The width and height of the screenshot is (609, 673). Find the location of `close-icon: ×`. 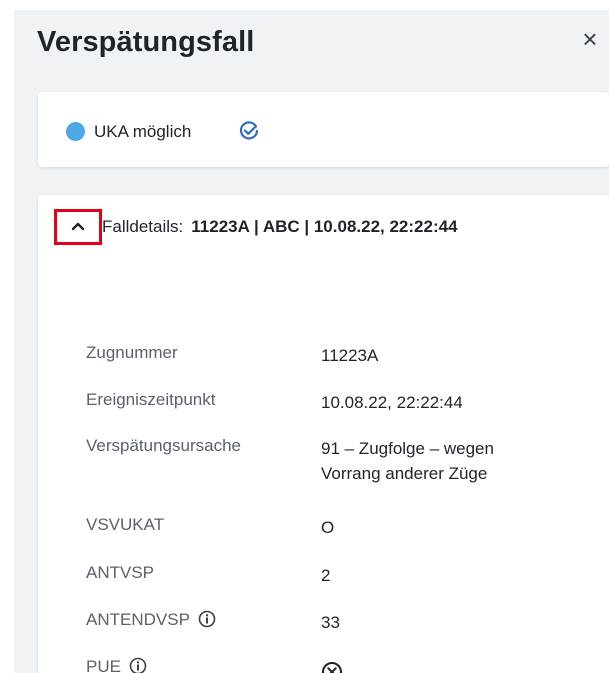

close-icon: × is located at coordinates (590, 39).